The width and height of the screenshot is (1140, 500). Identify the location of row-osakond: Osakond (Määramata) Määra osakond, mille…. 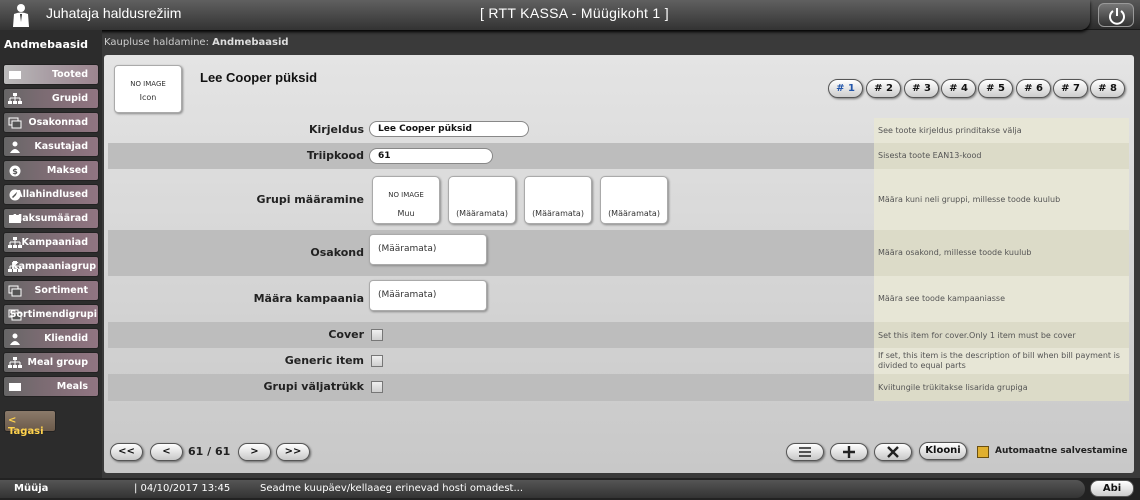
(618, 253).